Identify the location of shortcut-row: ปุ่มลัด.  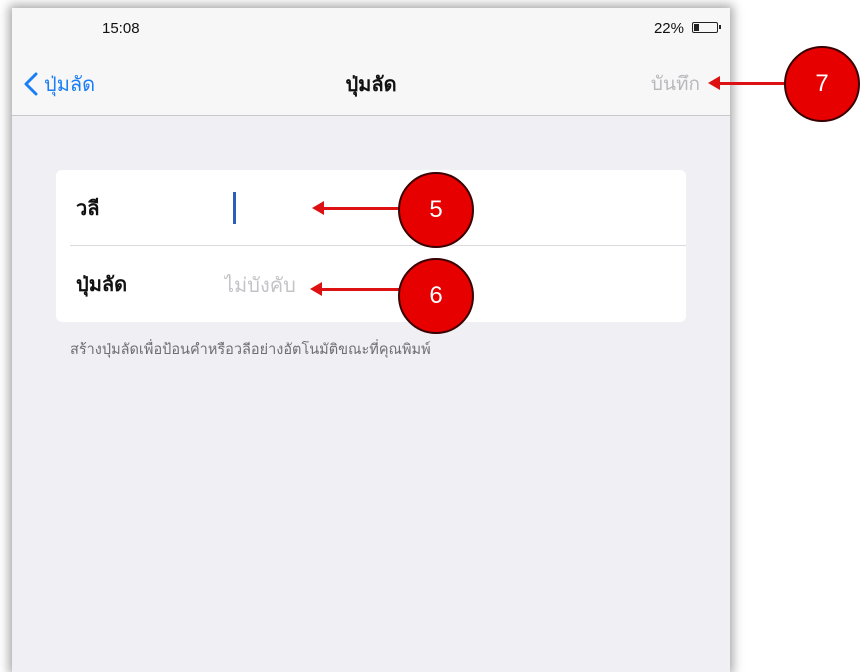
(371, 284).